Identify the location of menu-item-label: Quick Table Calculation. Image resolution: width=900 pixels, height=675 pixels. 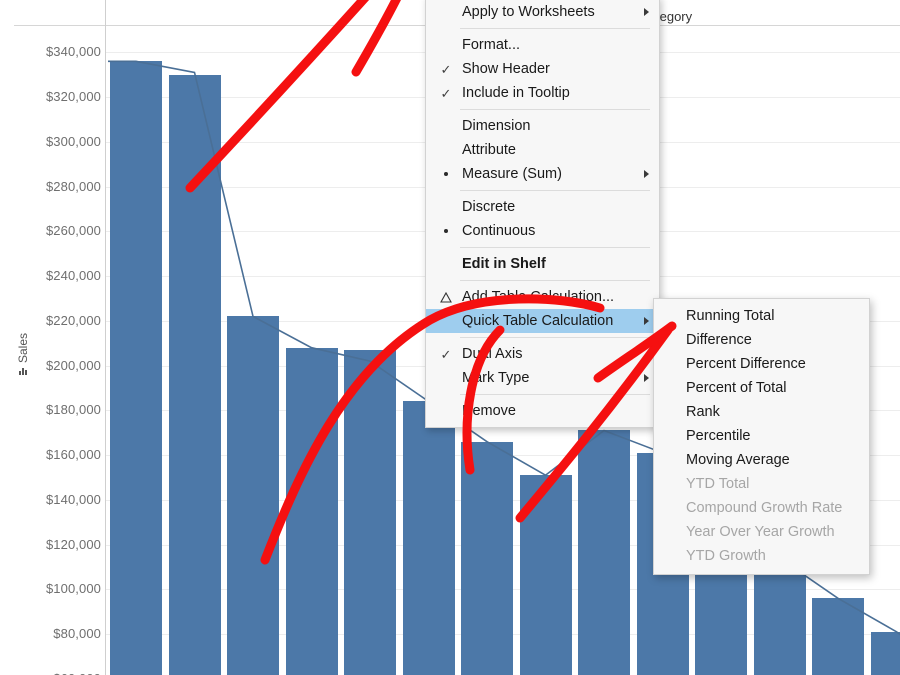
(538, 321).